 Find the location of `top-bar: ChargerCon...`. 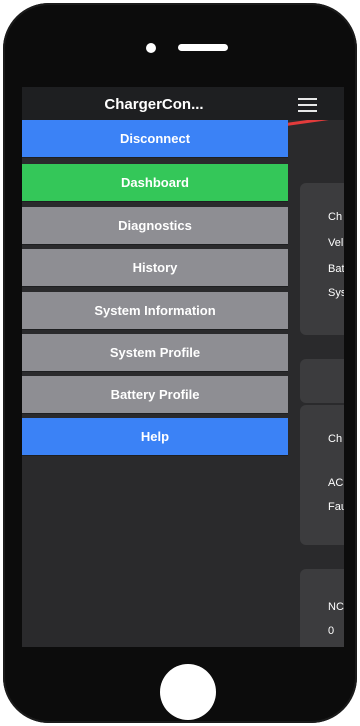

top-bar: ChargerCon... is located at coordinates (183, 103).